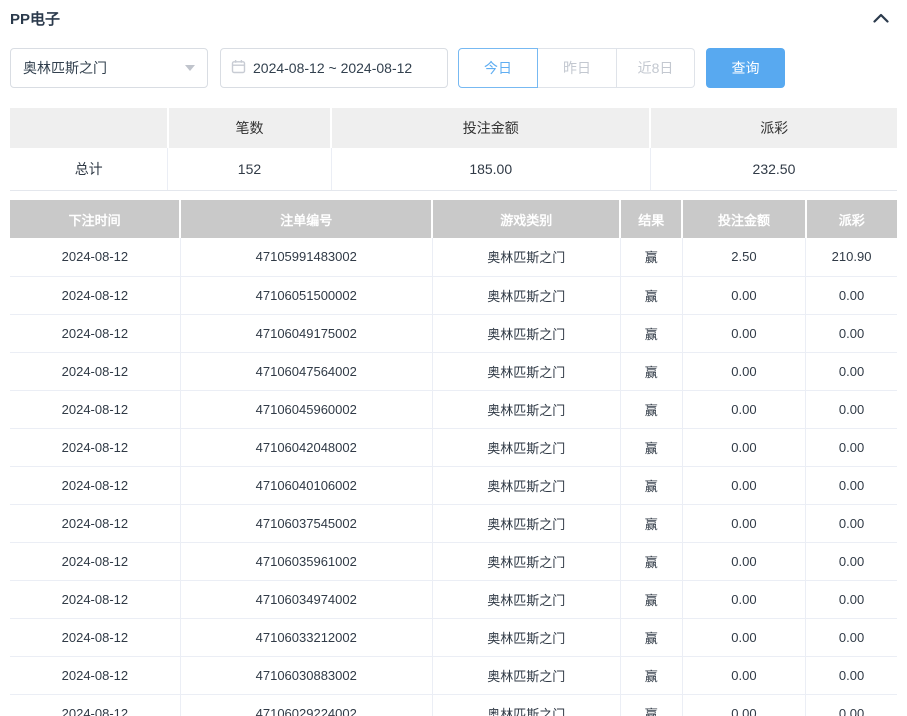  I want to click on cell-bet-id: 47106035961002, so click(306, 561).